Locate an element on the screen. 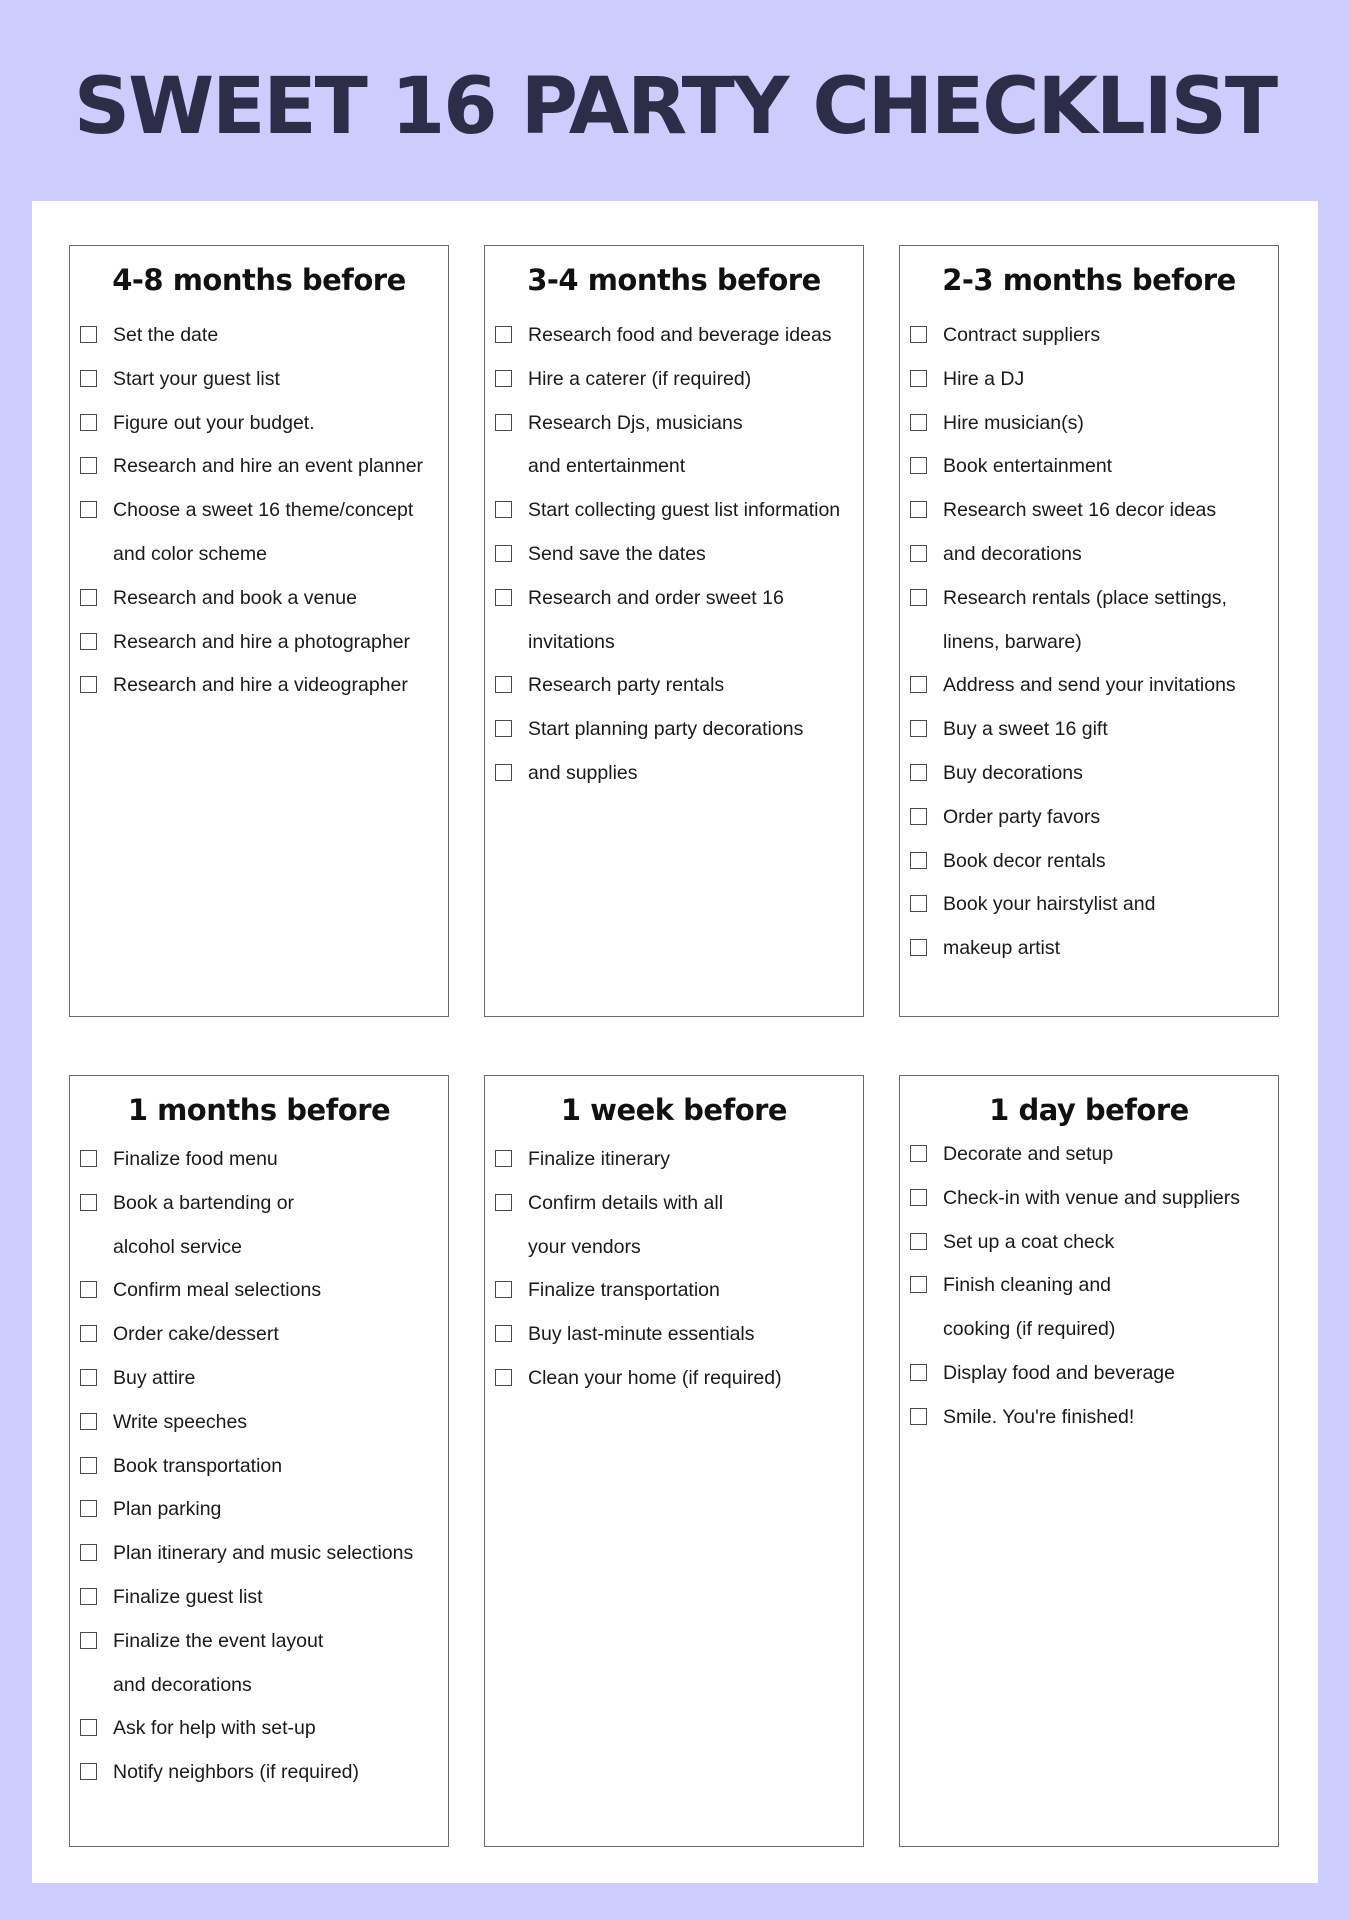 This screenshot has width=1350, height=1920. checklist-item: Set up a coat check is located at coordinates (1089, 1243).